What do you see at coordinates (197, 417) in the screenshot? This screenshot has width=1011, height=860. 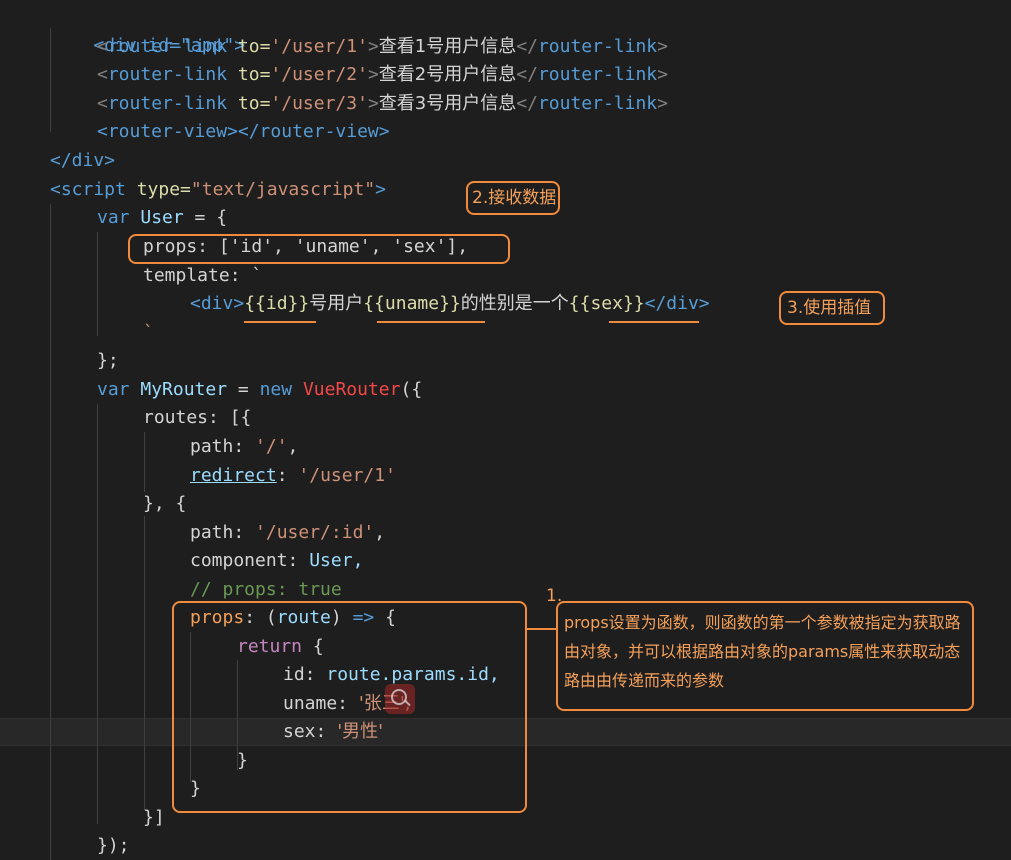 I see `code-line: routes: [{` at bounding box center [197, 417].